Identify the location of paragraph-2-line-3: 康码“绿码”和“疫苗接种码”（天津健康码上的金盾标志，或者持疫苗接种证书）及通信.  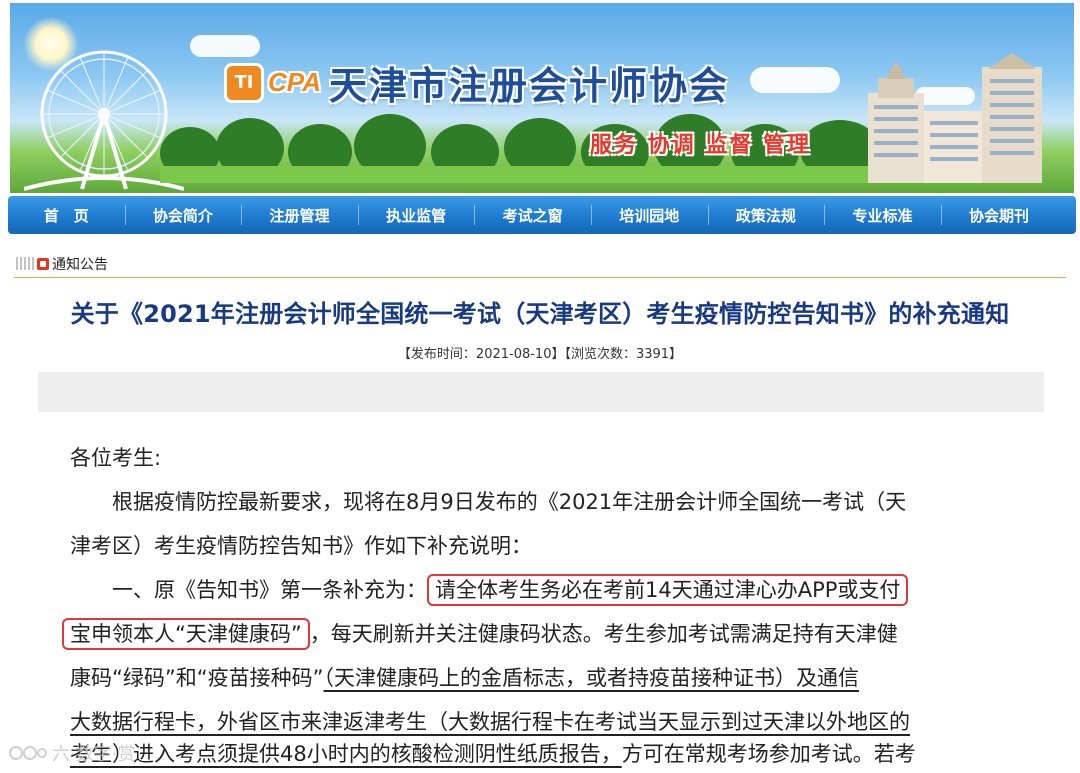
(464, 678).